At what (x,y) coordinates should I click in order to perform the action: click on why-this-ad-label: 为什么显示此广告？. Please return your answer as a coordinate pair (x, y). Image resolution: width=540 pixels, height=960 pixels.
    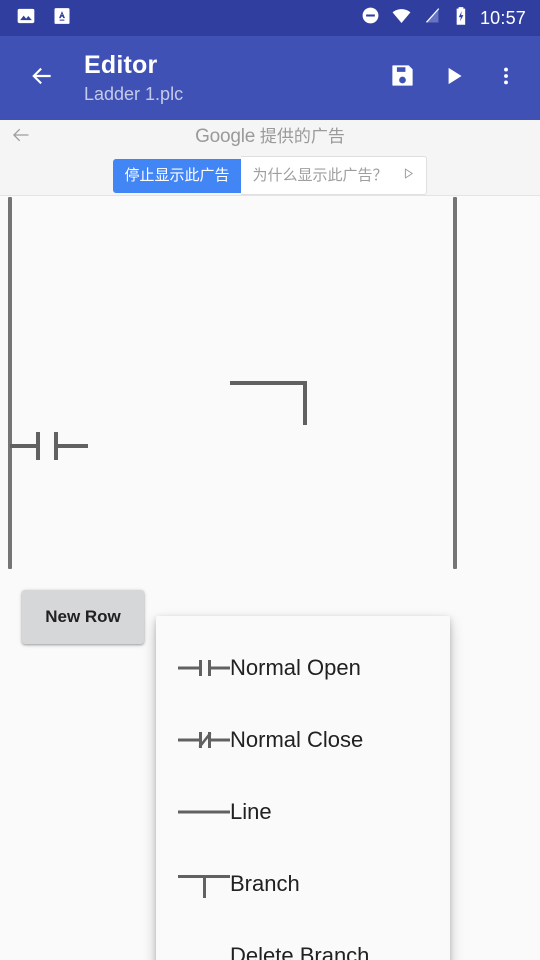
    Looking at the image, I should click on (320, 175).